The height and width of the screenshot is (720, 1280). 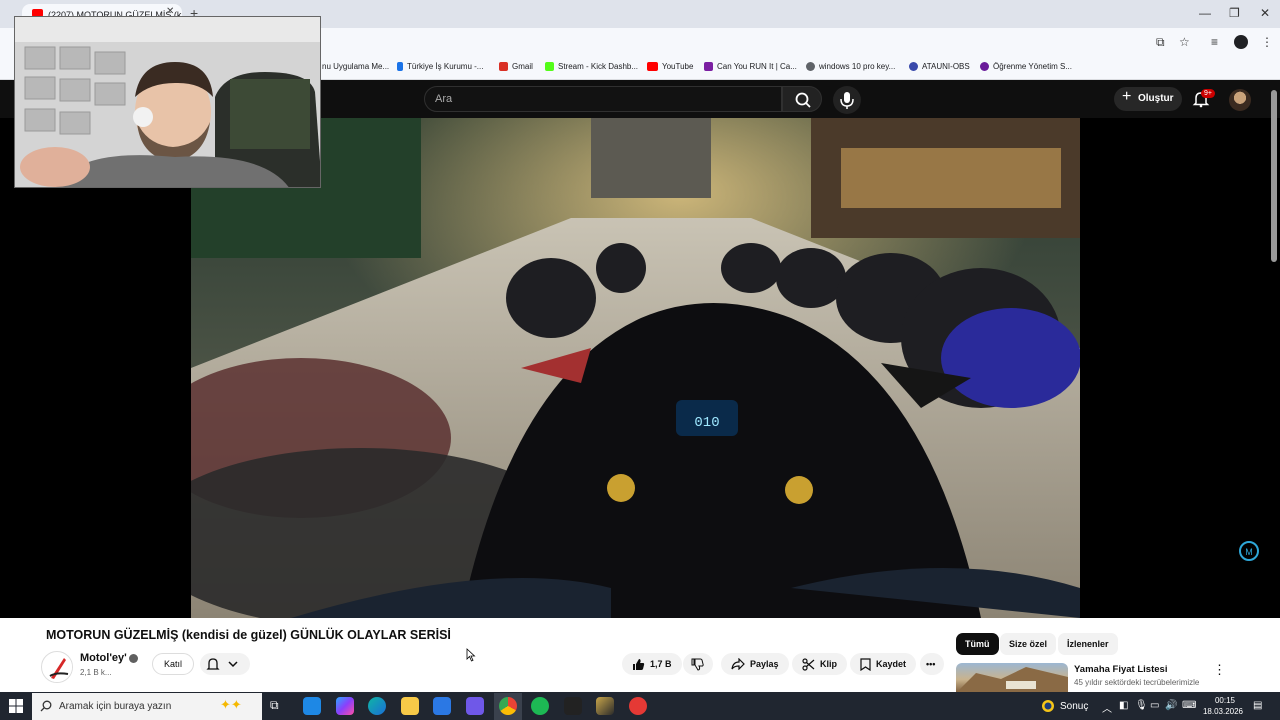 I want to click on youtube-icon, so click(x=652, y=66).